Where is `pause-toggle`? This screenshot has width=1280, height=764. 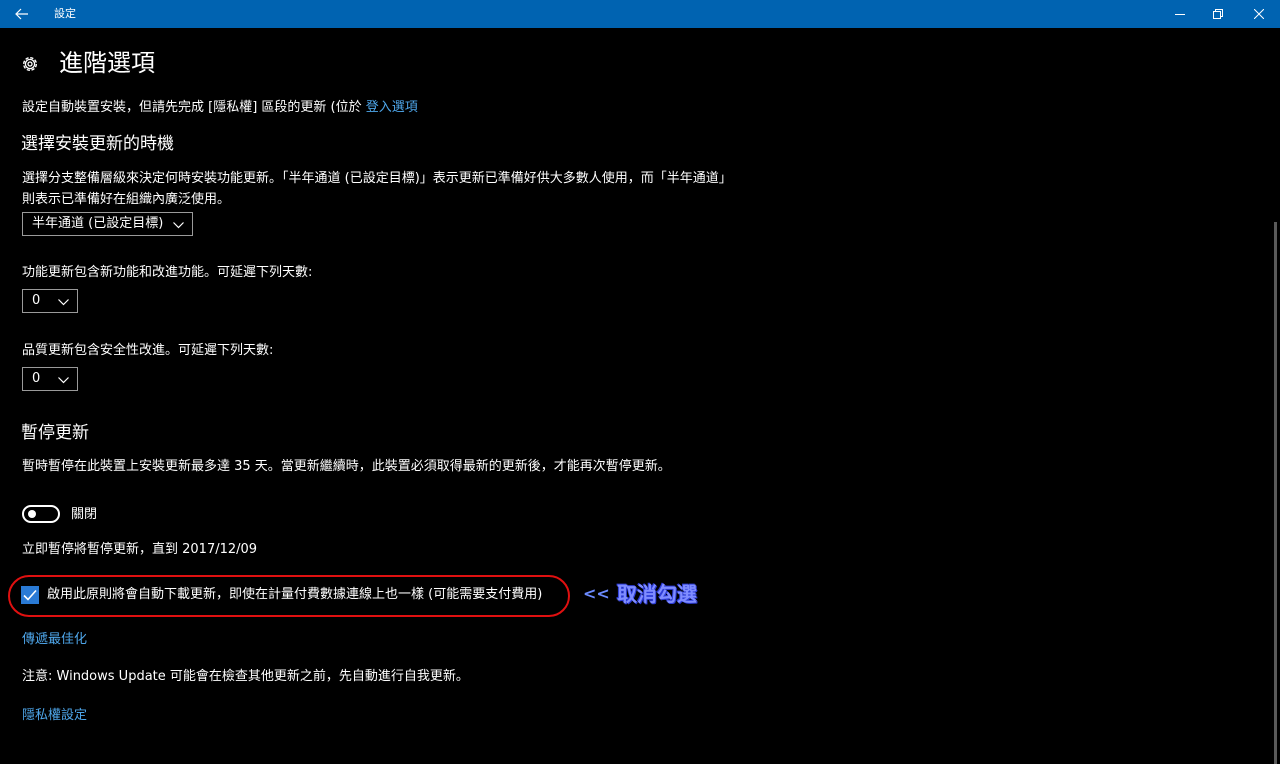
pause-toggle is located at coordinates (41, 514).